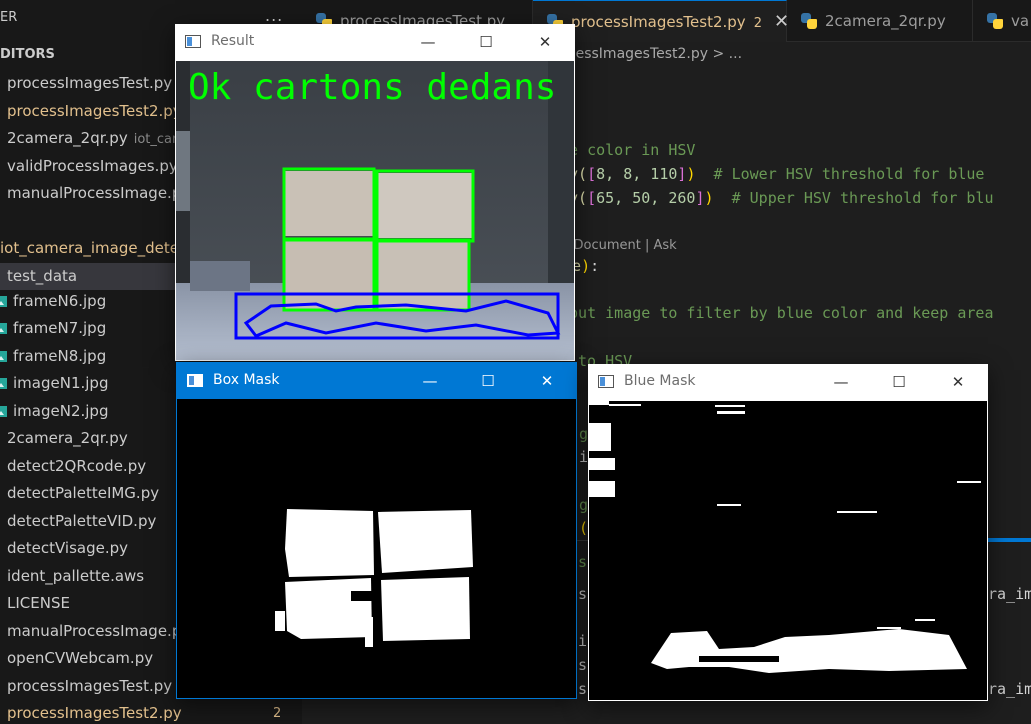 The height and width of the screenshot is (724, 1031). I want to click on file-label: ident_pallette.aws, so click(76, 576).